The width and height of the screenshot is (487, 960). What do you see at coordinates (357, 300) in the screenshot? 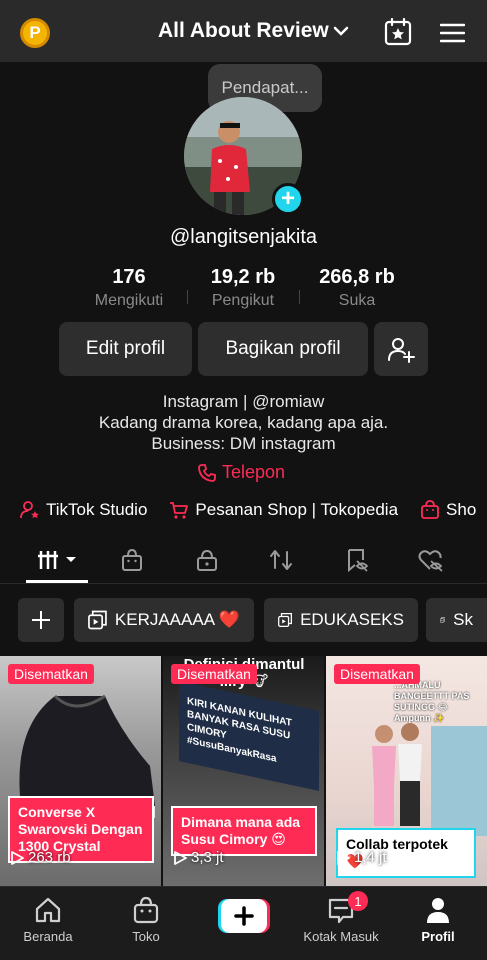
I see `stat-label: Suka` at bounding box center [357, 300].